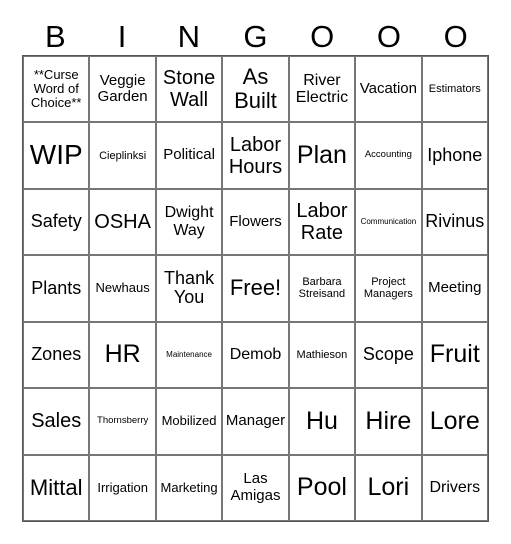 Image resolution: width=511 pixels, height=544 pixels. What do you see at coordinates (454, 155) in the screenshot?
I see `bingo-cell: Iphone` at bounding box center [454, 155].